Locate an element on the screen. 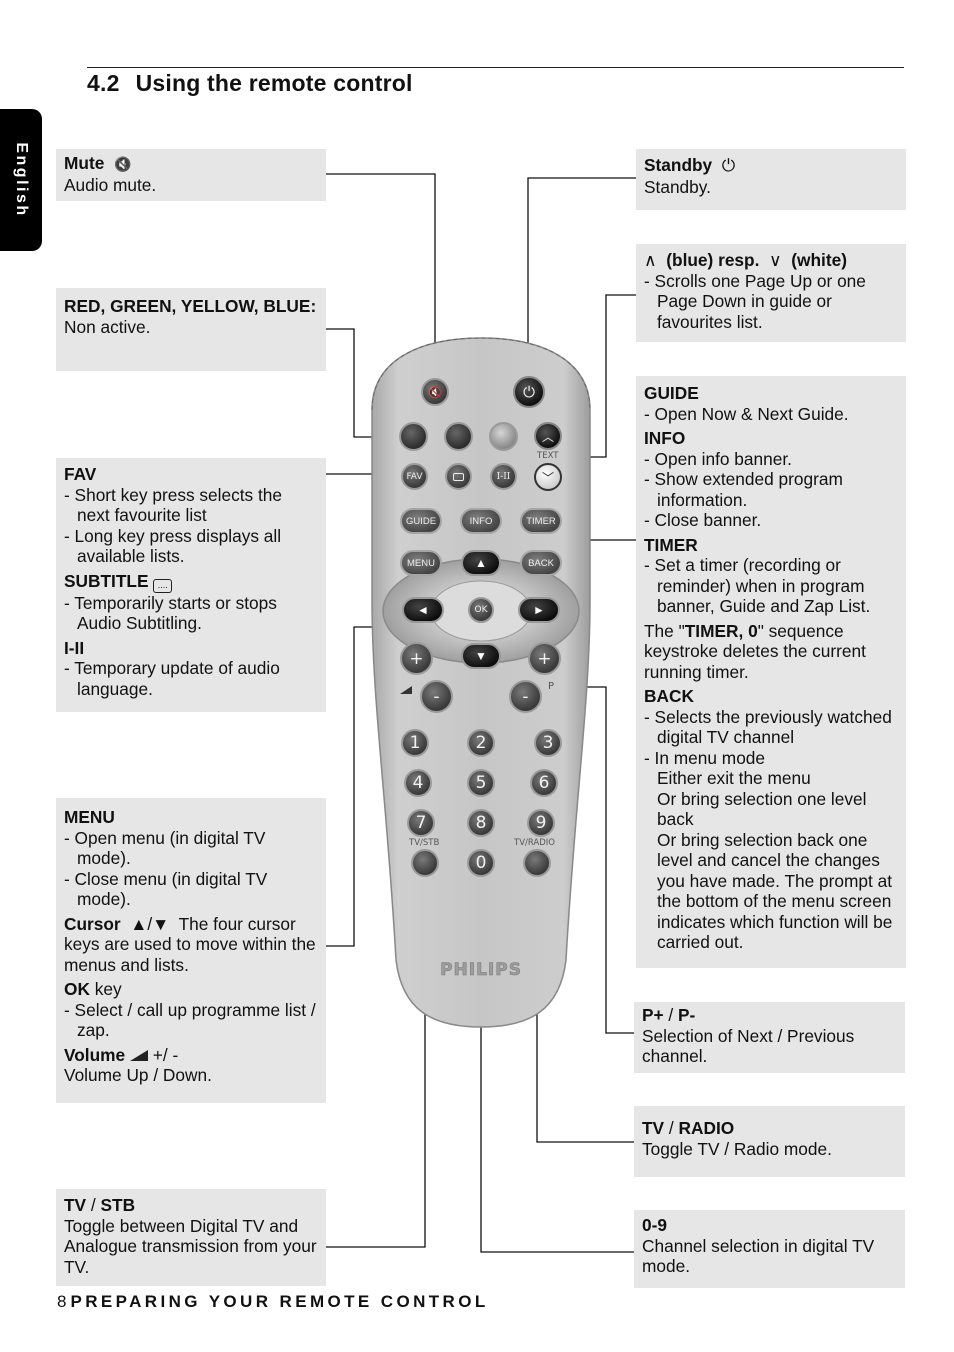 This screenshot has height=1352, width=954. subtitle-button is located at coordinates (458, 476).